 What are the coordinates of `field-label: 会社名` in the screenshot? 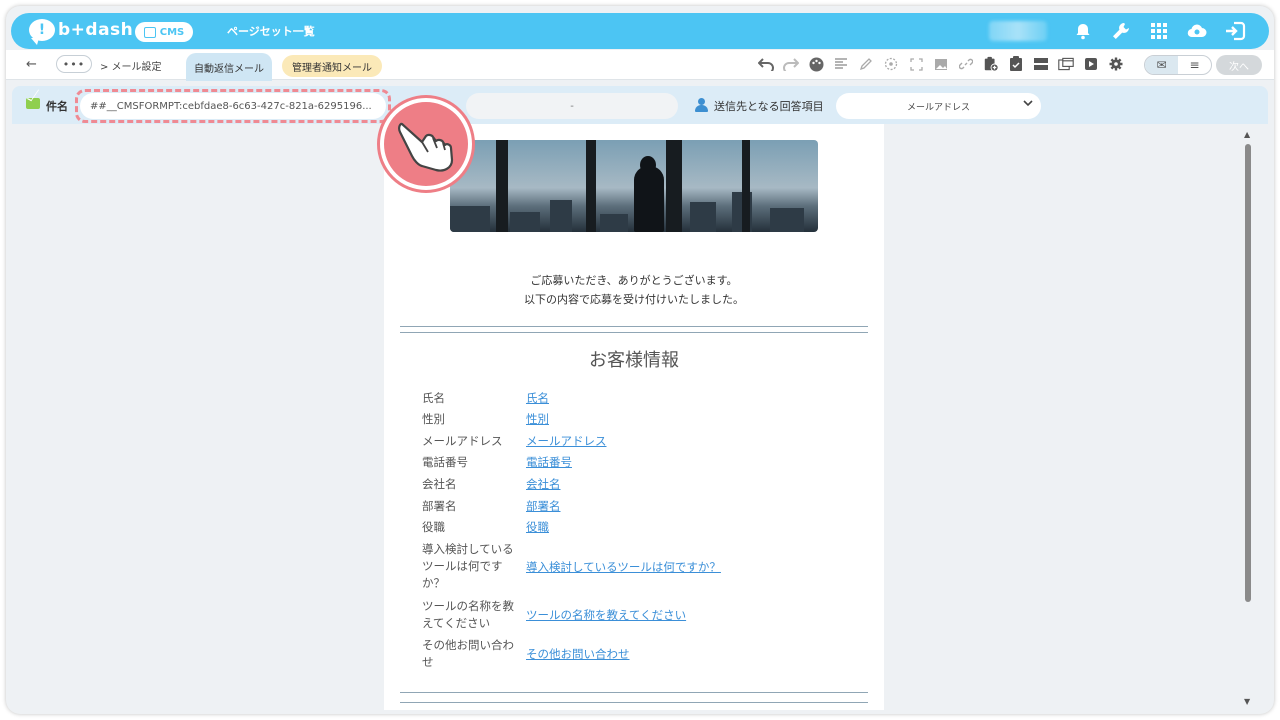 It's located at (439, 484).